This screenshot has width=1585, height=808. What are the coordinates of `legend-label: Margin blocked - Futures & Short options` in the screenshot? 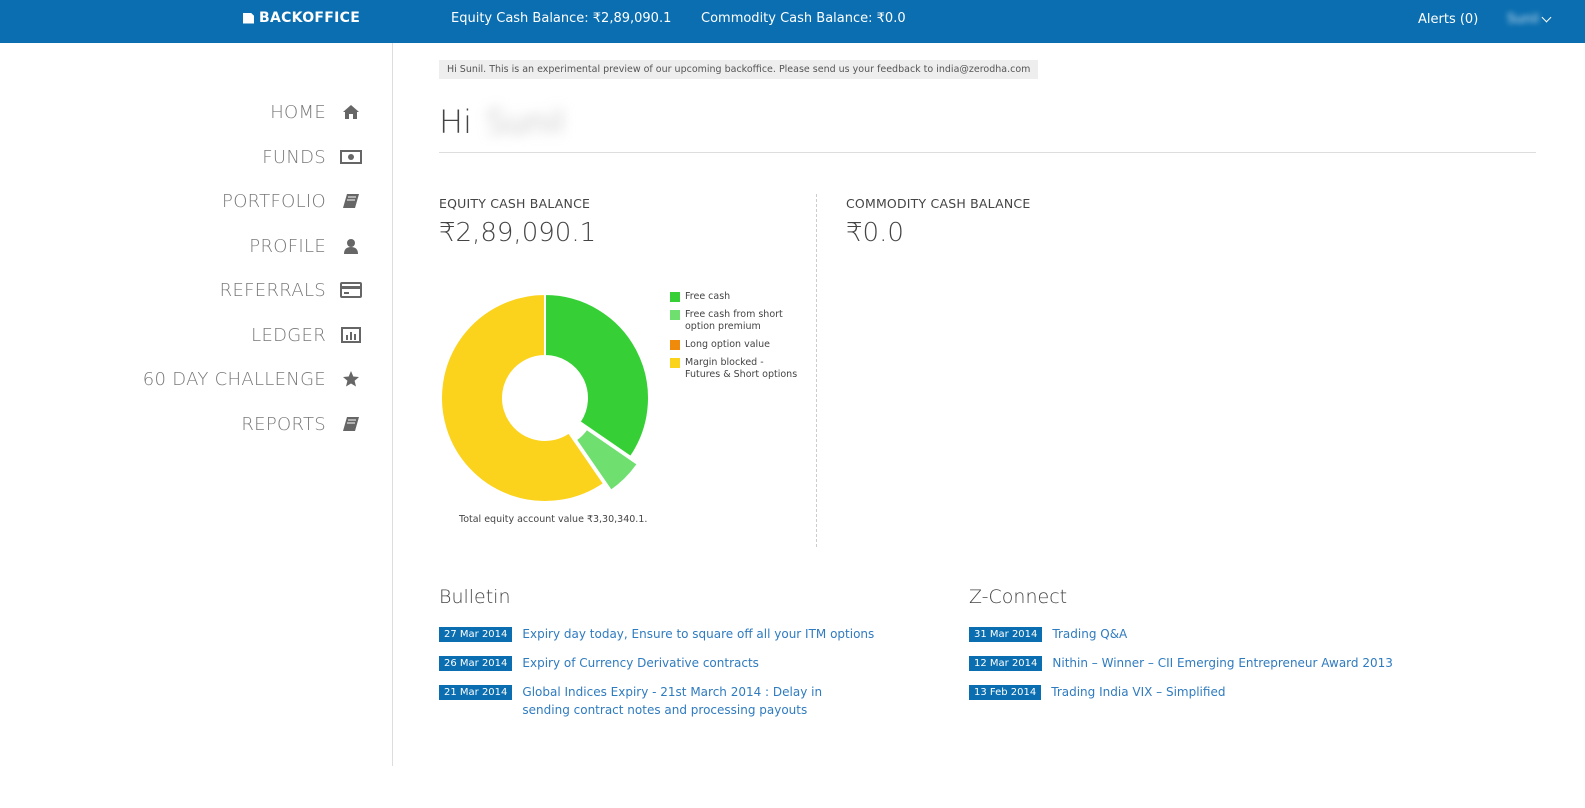 It's located at (741, 368).